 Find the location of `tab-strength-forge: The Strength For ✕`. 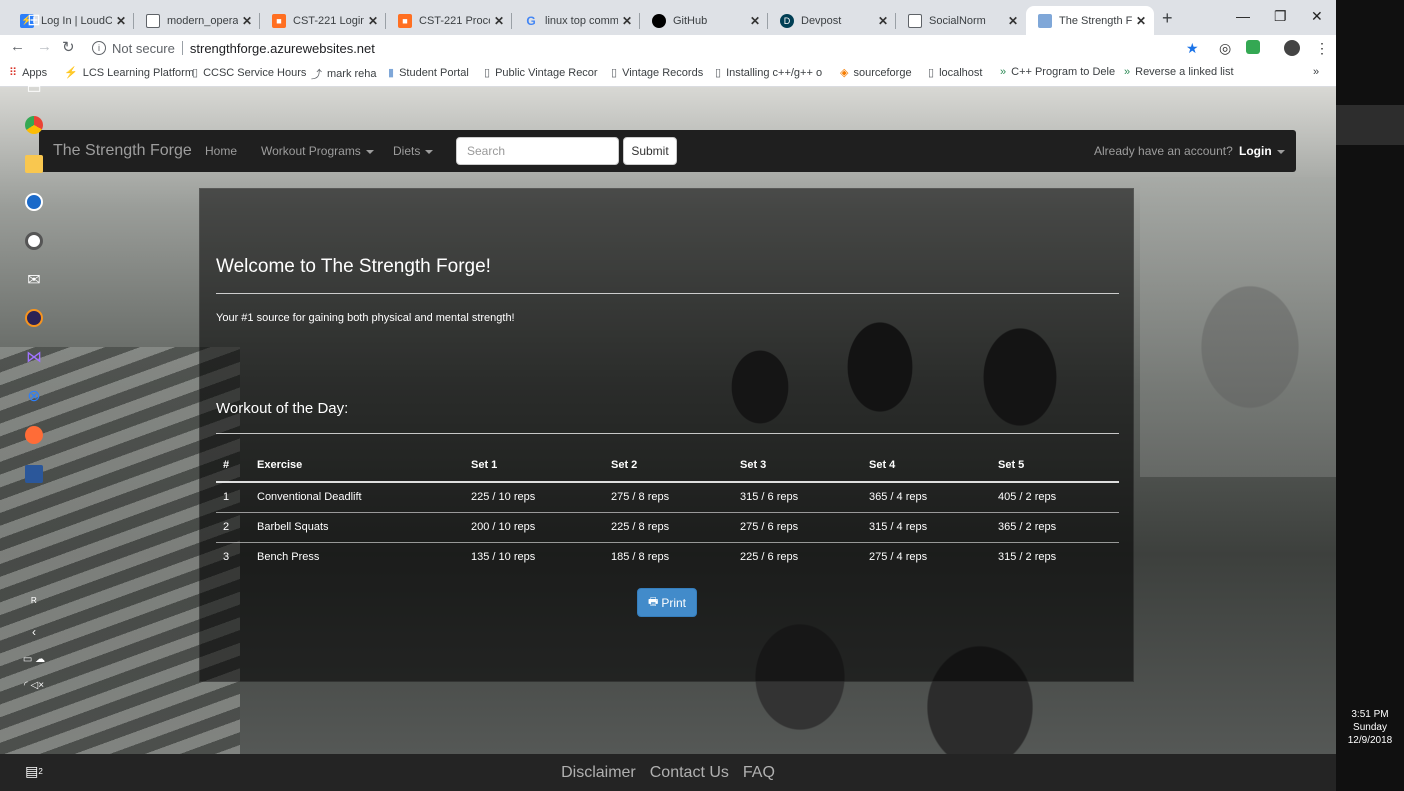

tab-strength-forge: The Strength For ✕ is located at coordinates (1090, 20).